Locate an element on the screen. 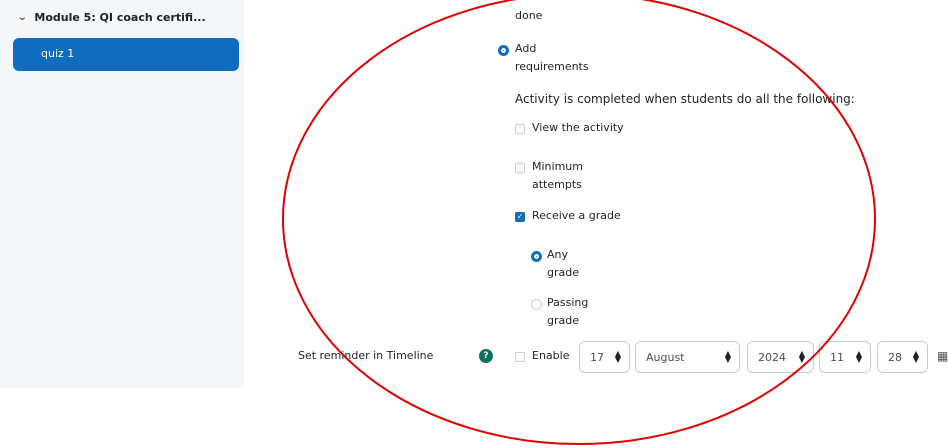 The width and height of the screenshot is (948, 448). minimum-attempts-label-line2: attempts is located at coordinates (557, 184).